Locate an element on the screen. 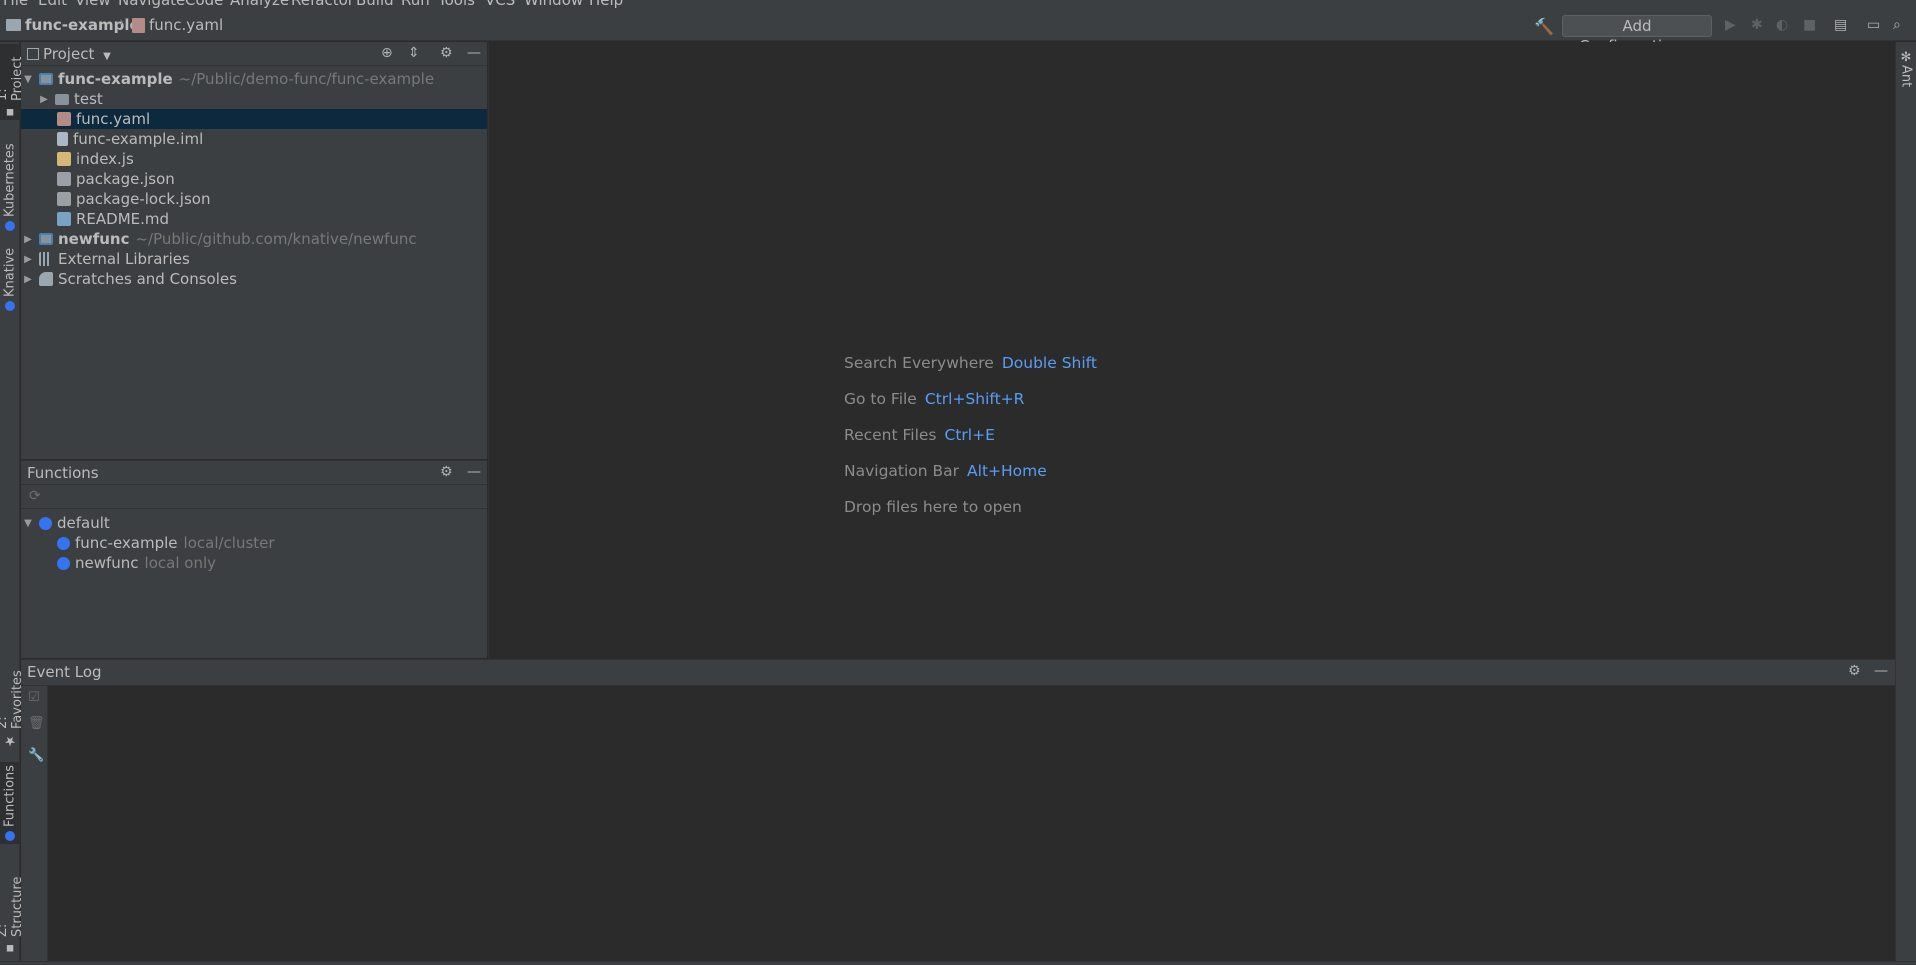 The height and width of the screenshot is (965, 1916). menu-navigate: Navigate is located at coordinates (151, 4).